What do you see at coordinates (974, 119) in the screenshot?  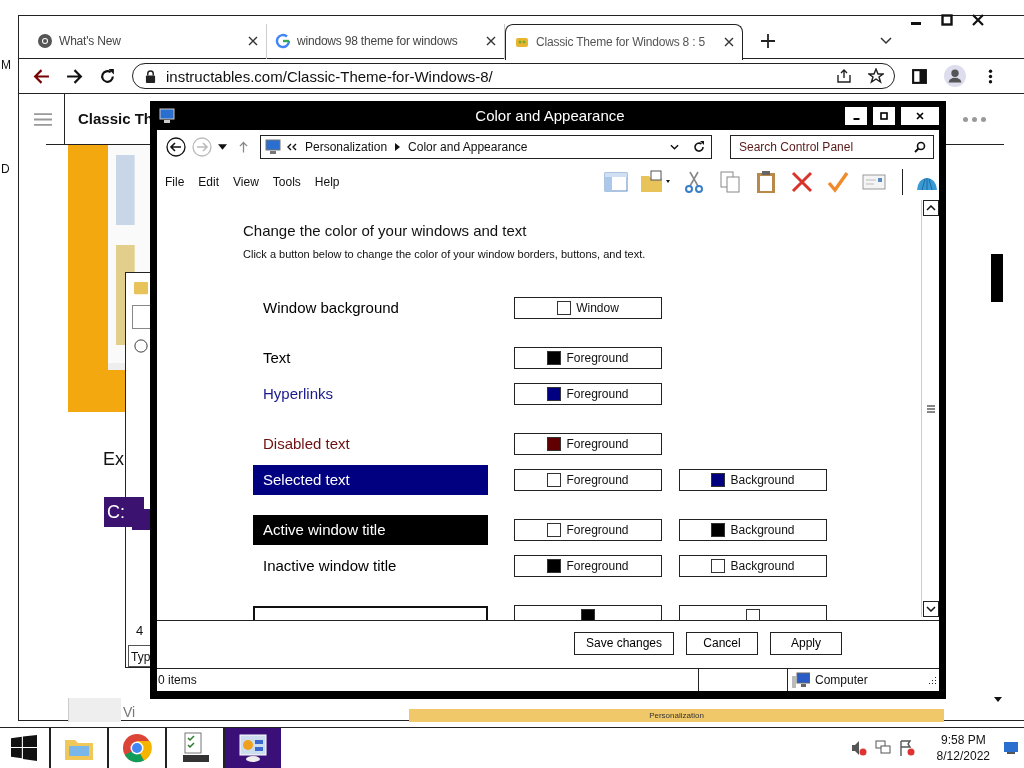 I see `more-icon` at bounding box center [974, 119].